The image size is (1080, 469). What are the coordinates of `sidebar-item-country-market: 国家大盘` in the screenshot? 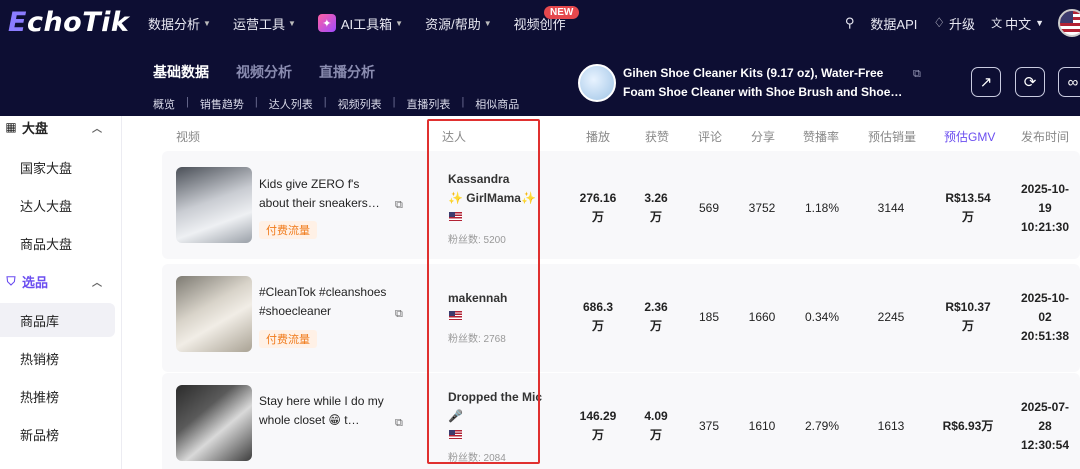 It's located at (57, 167).